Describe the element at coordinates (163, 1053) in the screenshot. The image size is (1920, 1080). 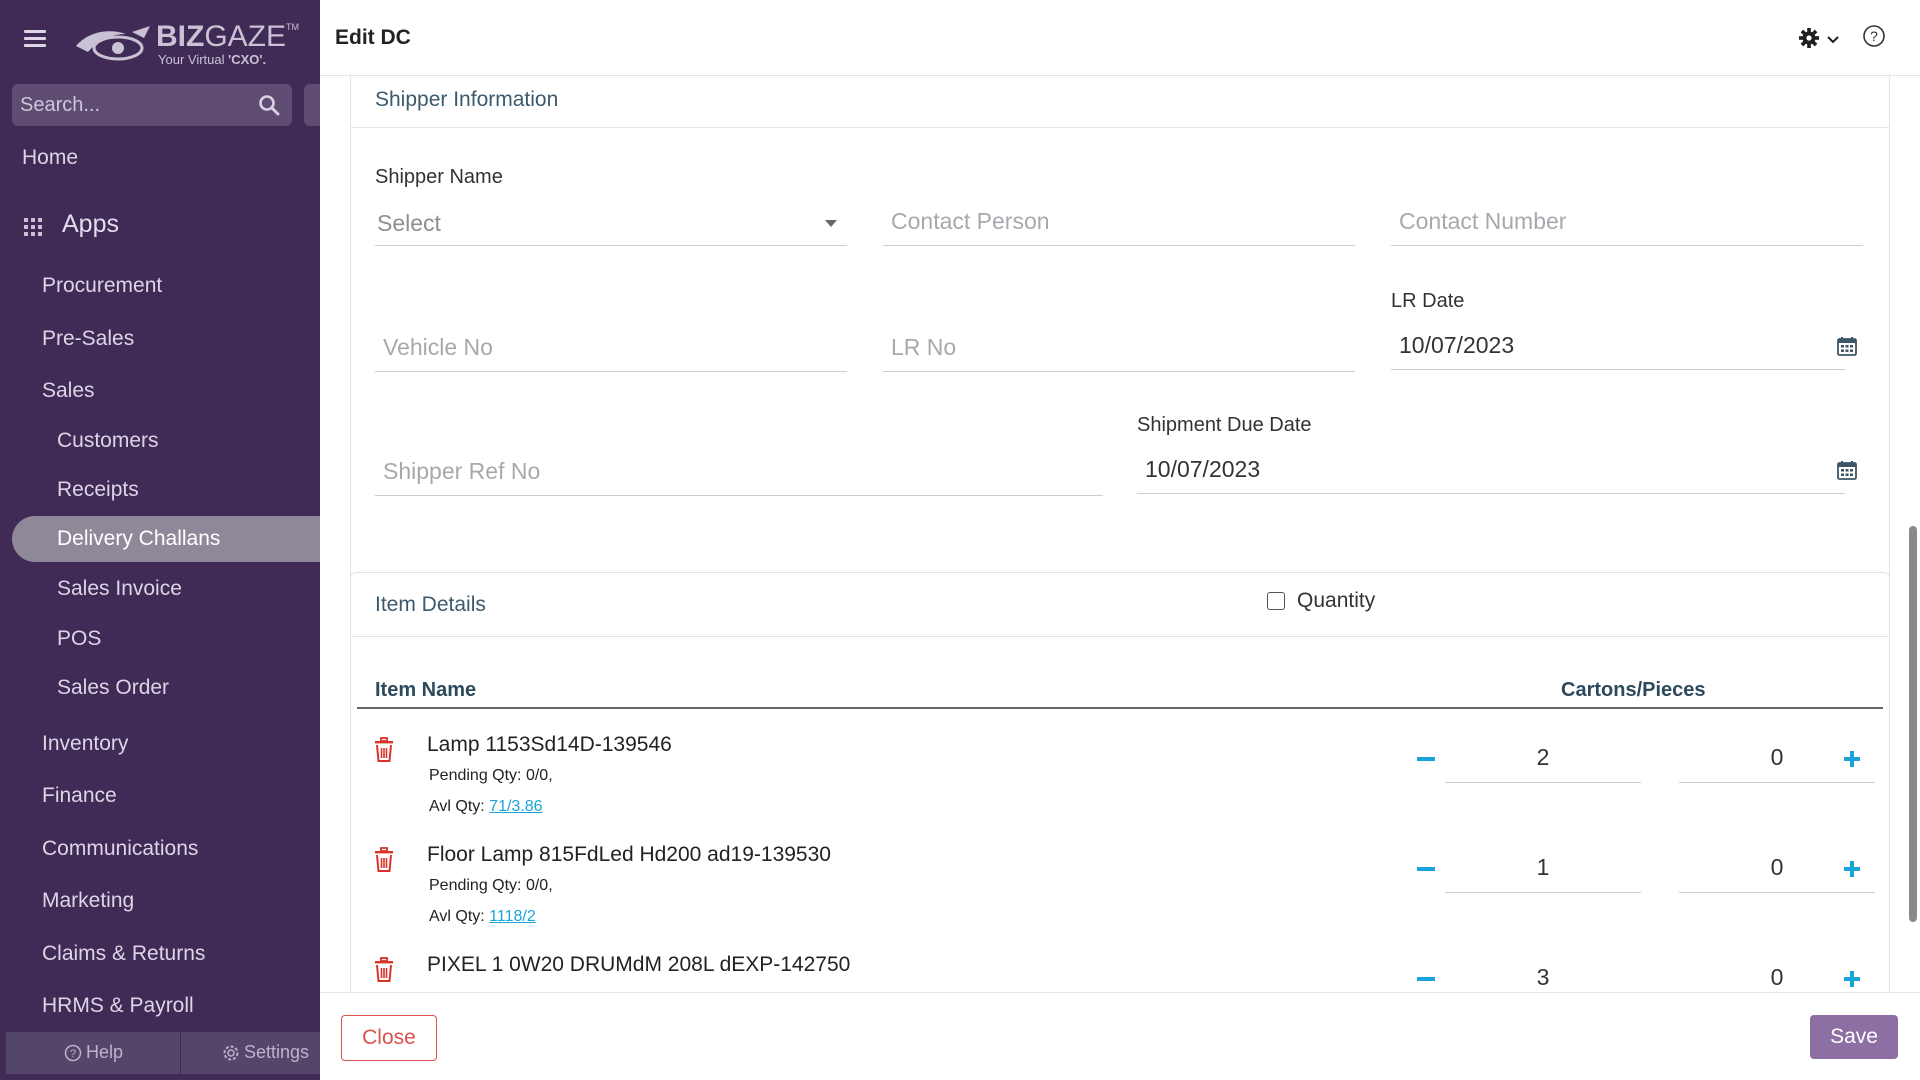
I see `sidebar-footer: ? Help Settings` at that location.